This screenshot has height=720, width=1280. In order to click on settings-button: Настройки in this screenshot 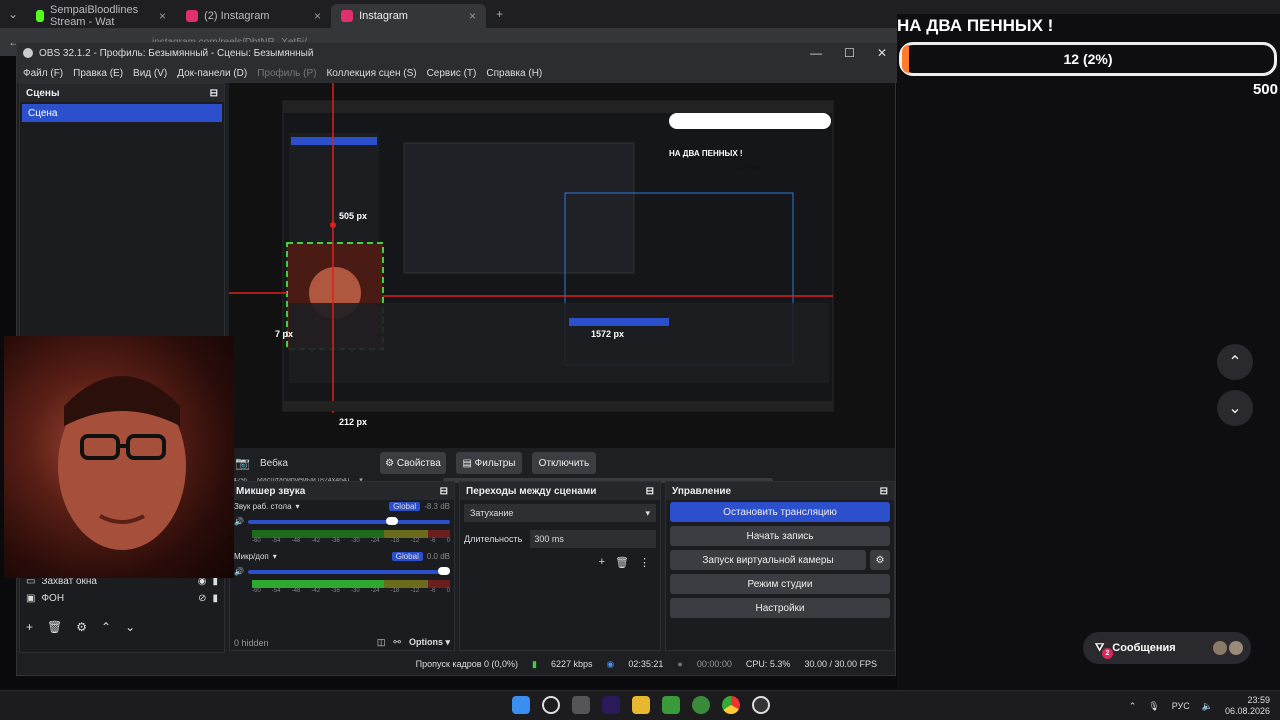, I will do `click(780, 608)`.